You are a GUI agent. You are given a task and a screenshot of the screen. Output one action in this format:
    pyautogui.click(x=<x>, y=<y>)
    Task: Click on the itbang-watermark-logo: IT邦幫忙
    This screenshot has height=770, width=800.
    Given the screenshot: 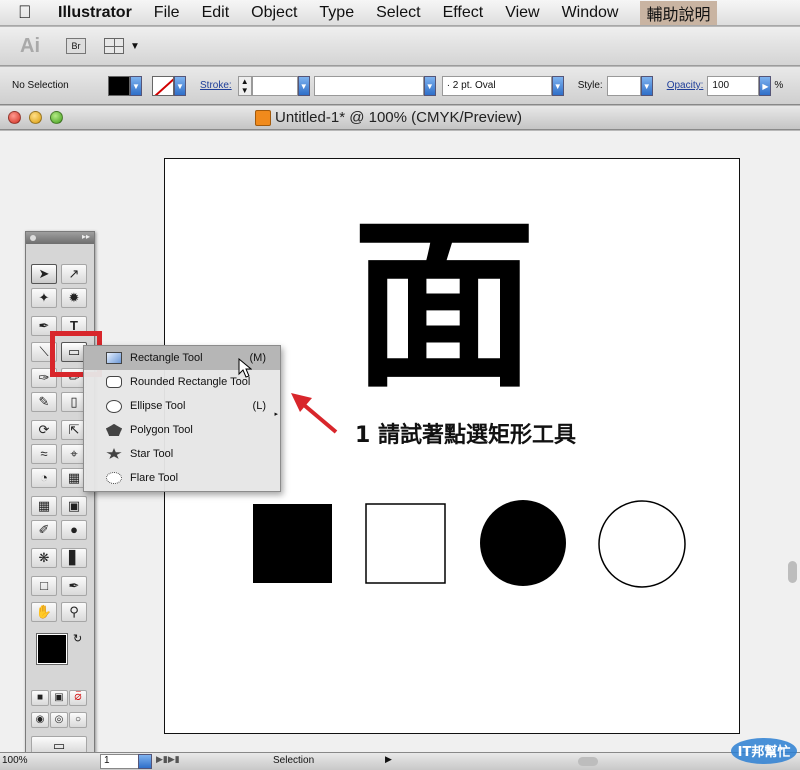 What is the action you would take?
    pyautogui.click(x=764, y=751)
    